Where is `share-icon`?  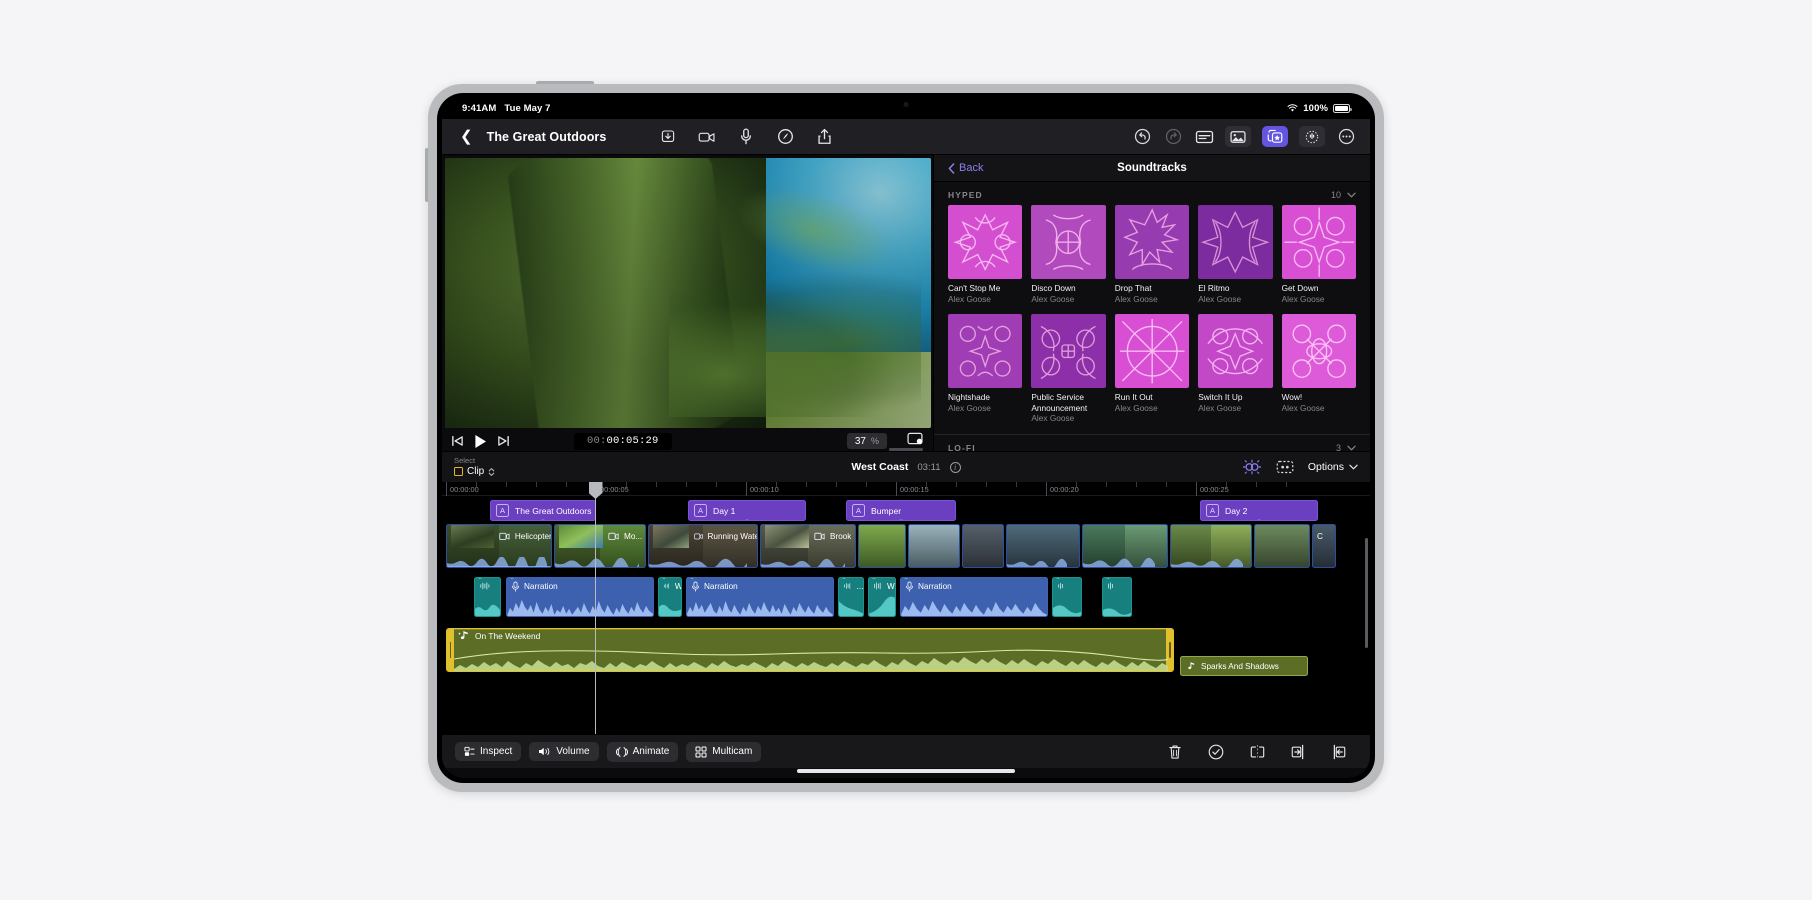
share-icon is located at coordinates (824, 137).